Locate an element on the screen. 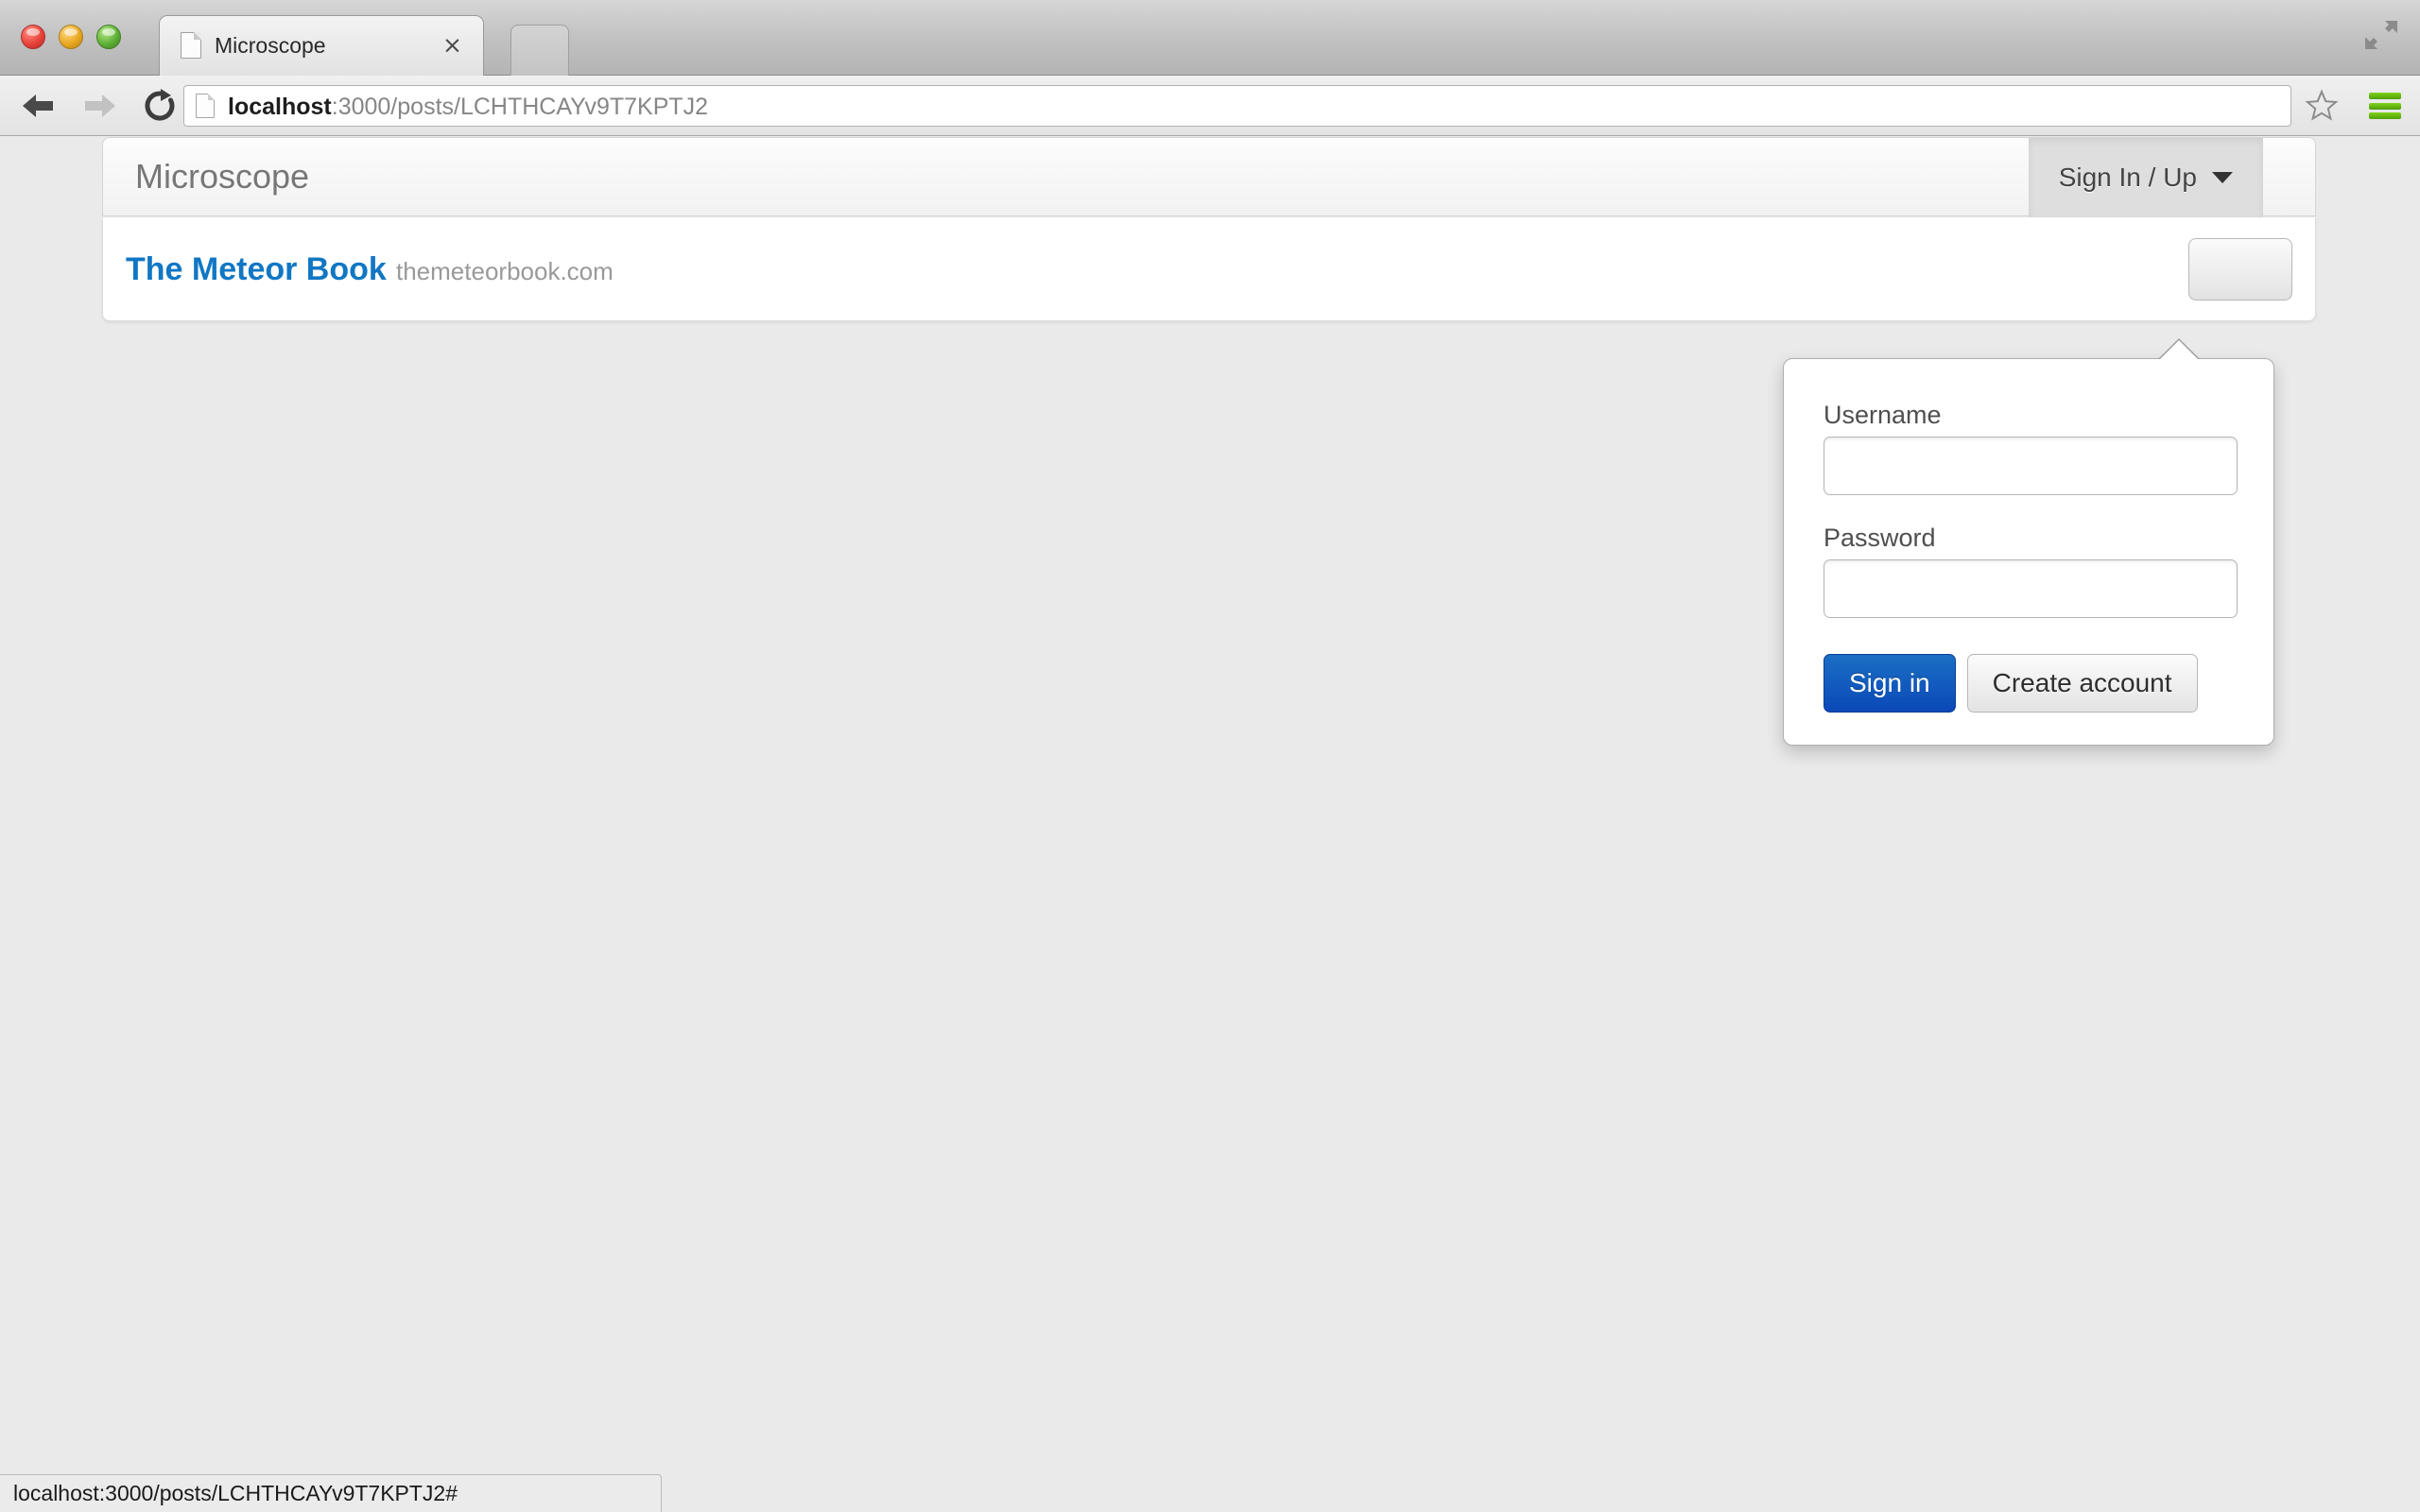 This screenshot has width=2420, height=1512. upvote-button is located at coordinates (2240, 269).